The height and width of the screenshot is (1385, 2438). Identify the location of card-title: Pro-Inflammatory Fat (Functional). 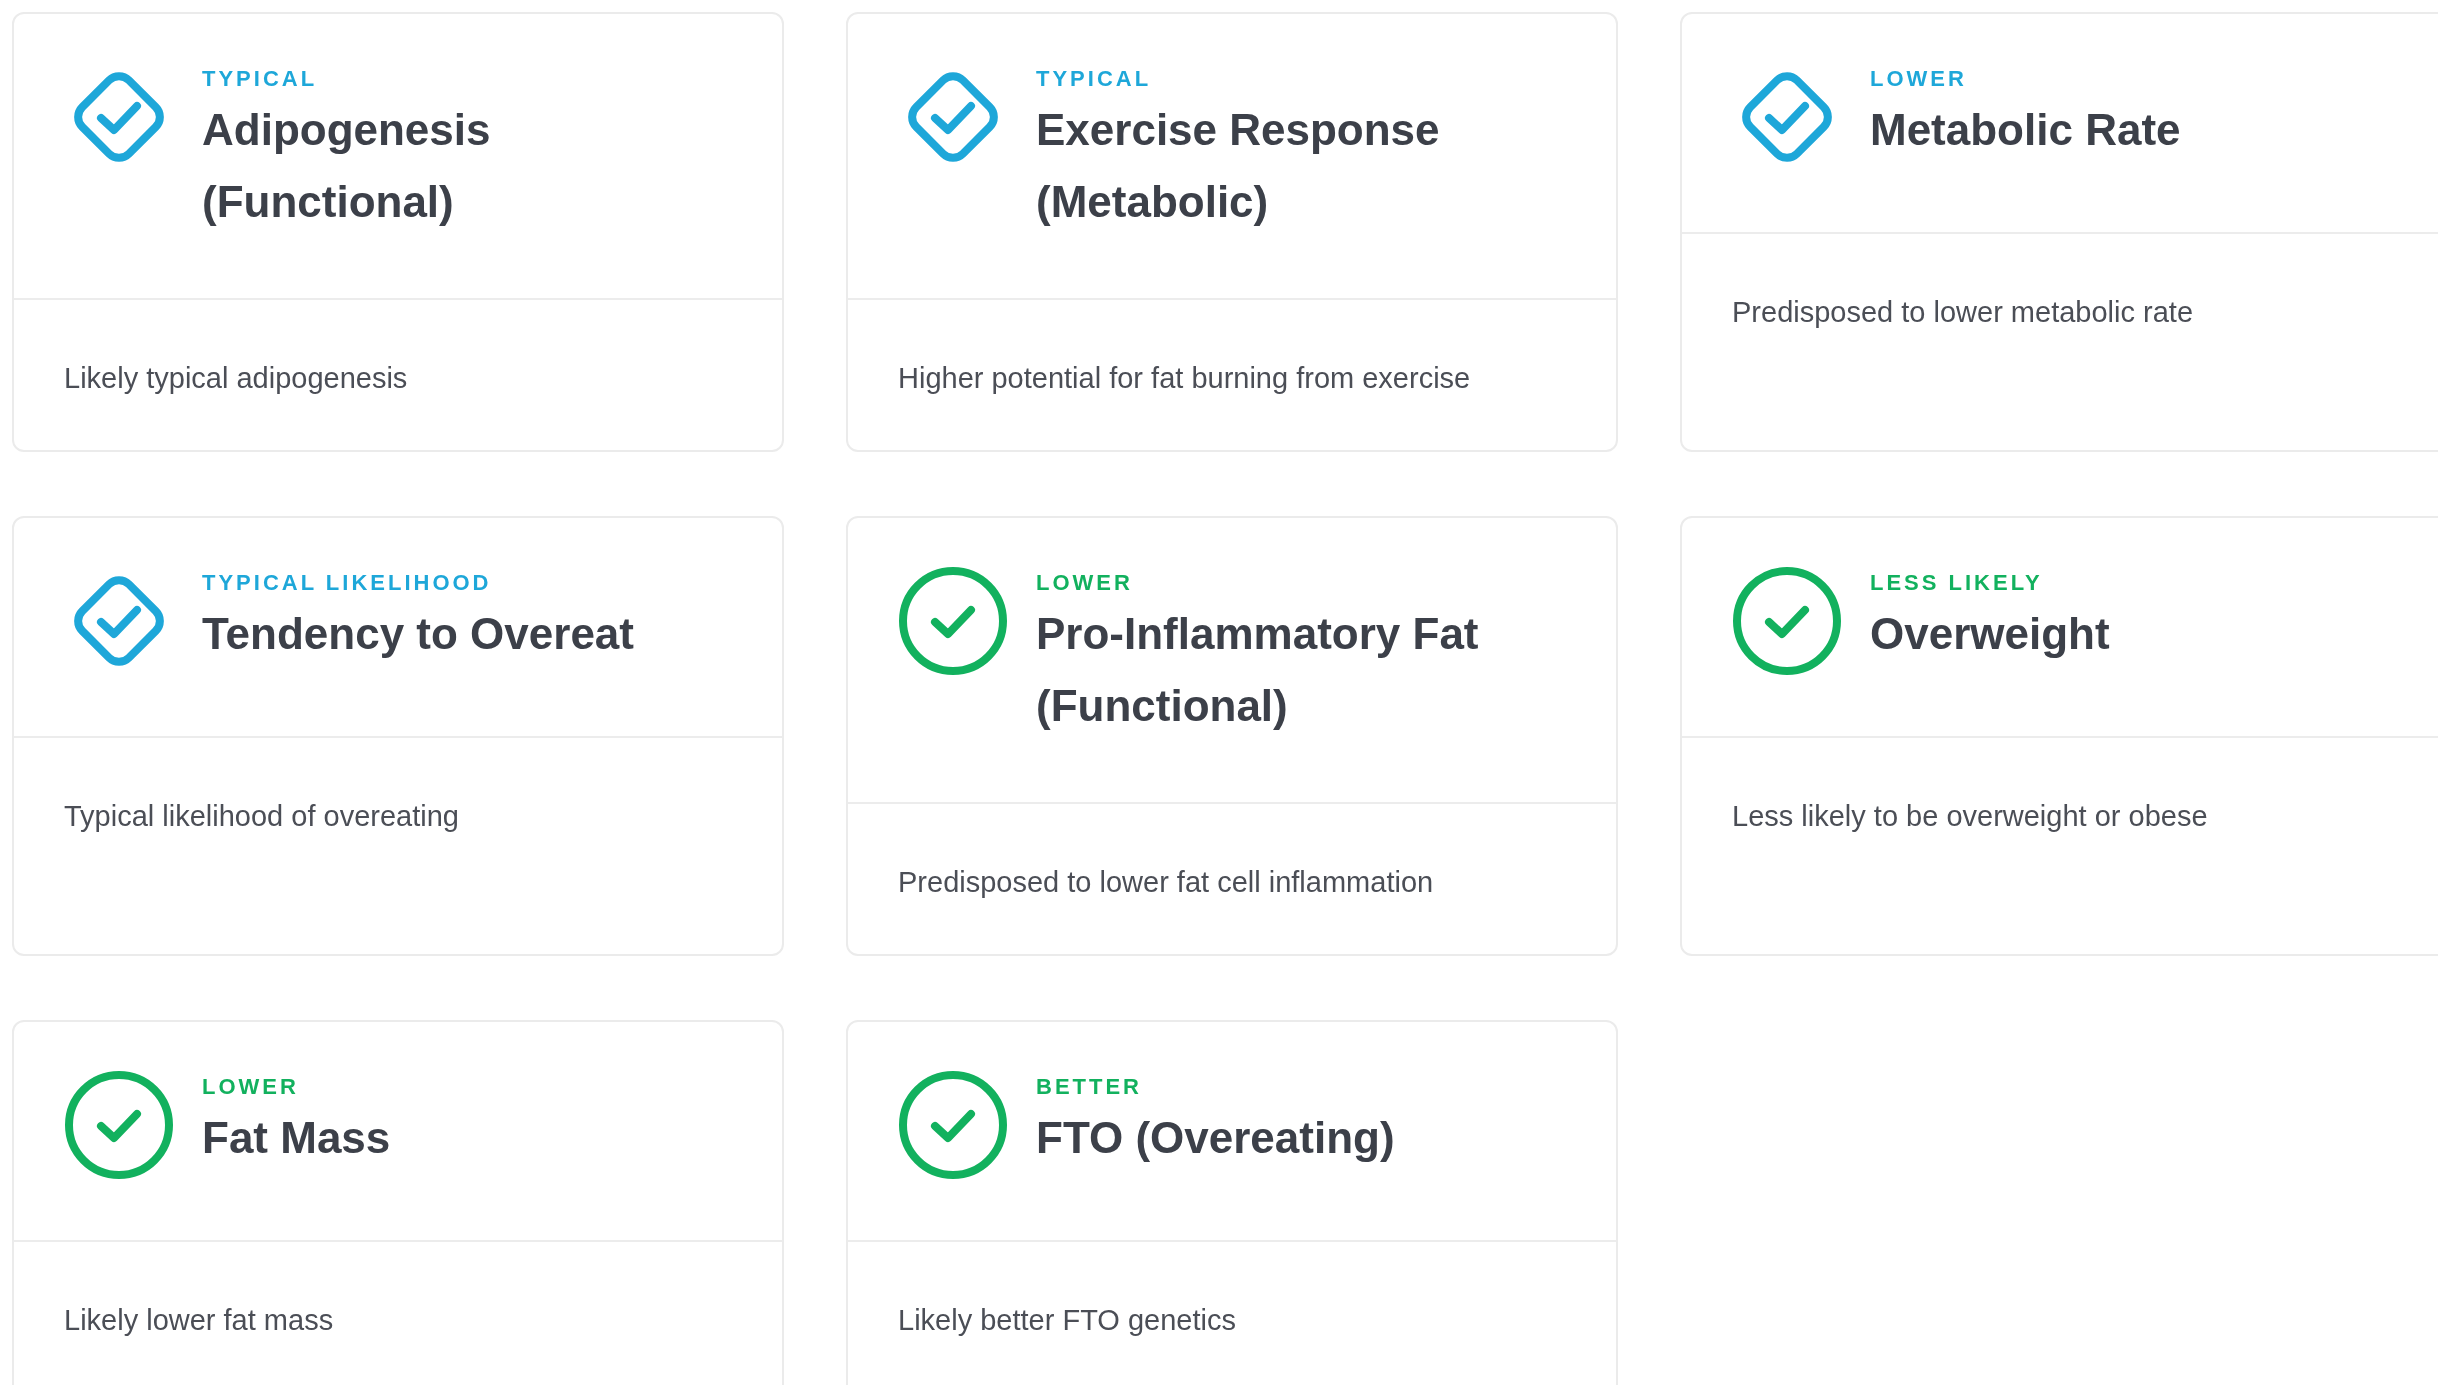
(1258, 670).